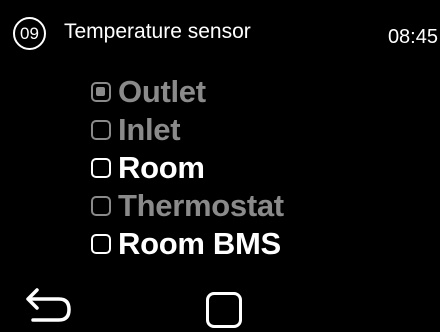  What do you see at coordinates (224, 310) in the screenshot?
I see `home-button` at bounding box center [224, 310].